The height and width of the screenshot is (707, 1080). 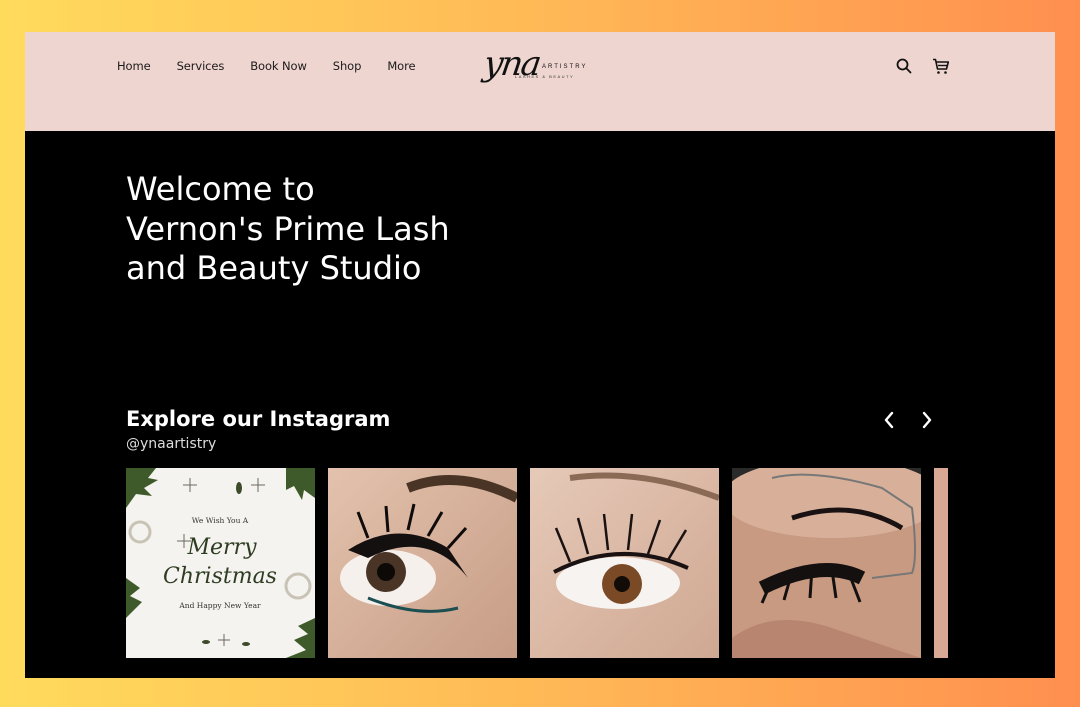 I want to click on logo-sub: ARTISTRY, so click(x=565, y=67).